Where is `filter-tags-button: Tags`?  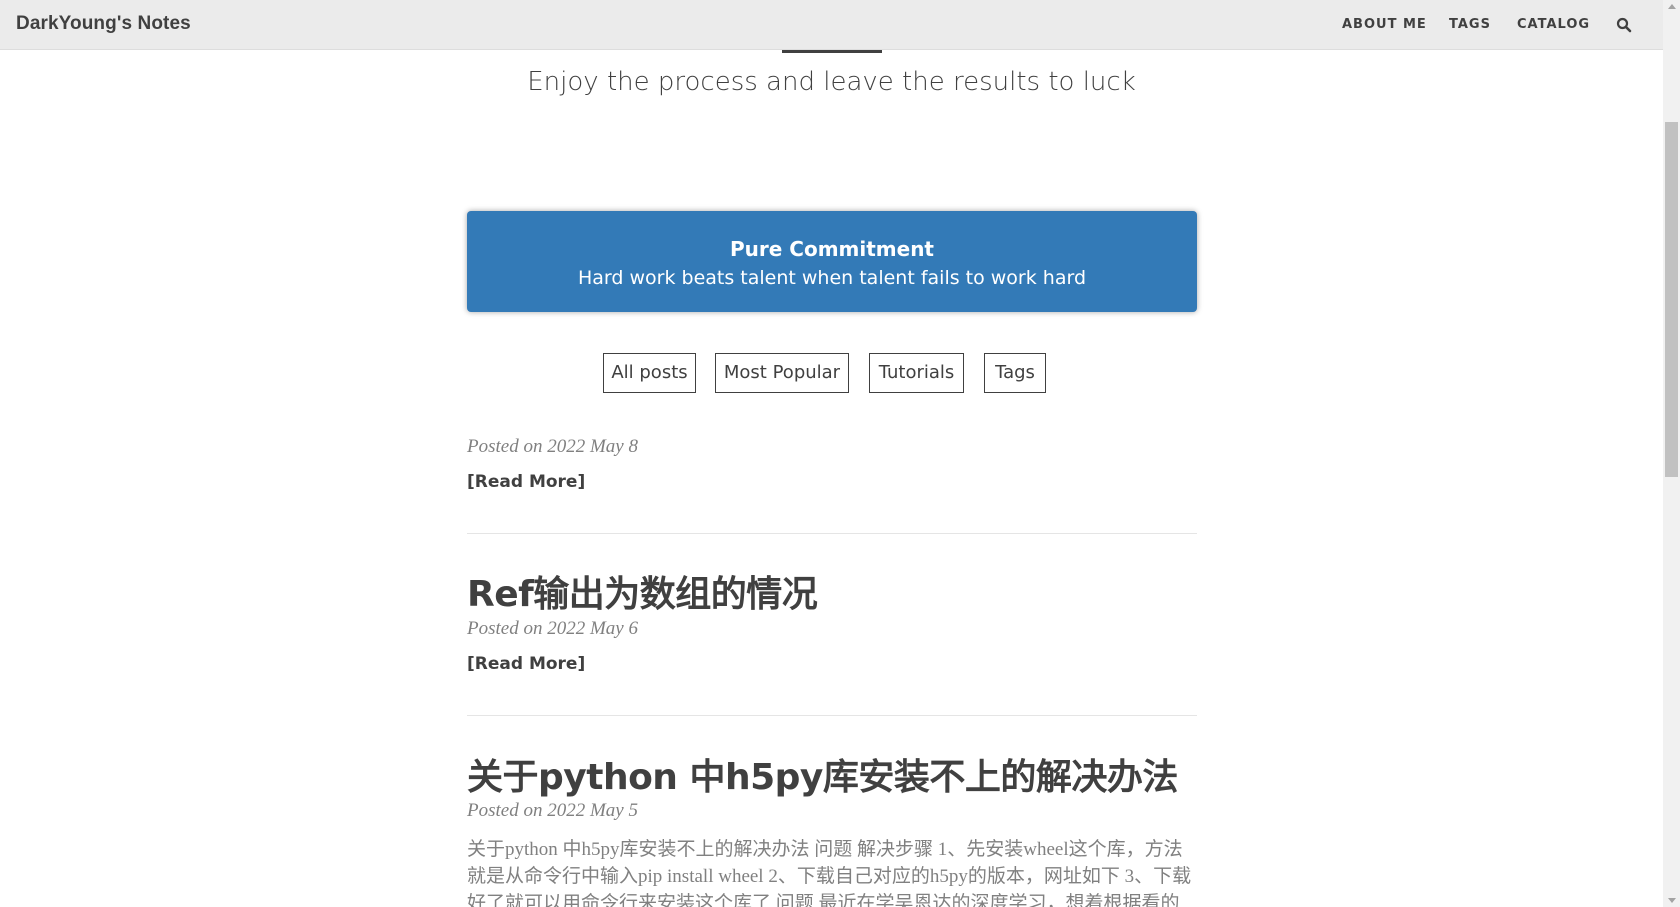
filter-tags-button: Tags is located at coordinates (1015, 373).